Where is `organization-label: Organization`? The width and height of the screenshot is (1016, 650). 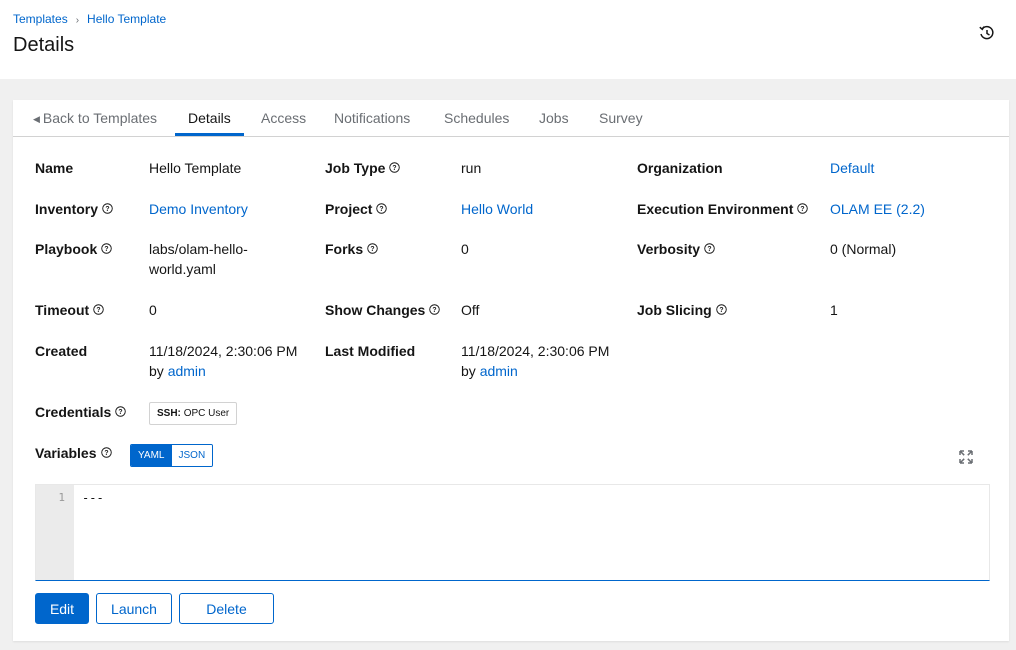
organization-label: Organization is located at coordinates (680, 168).